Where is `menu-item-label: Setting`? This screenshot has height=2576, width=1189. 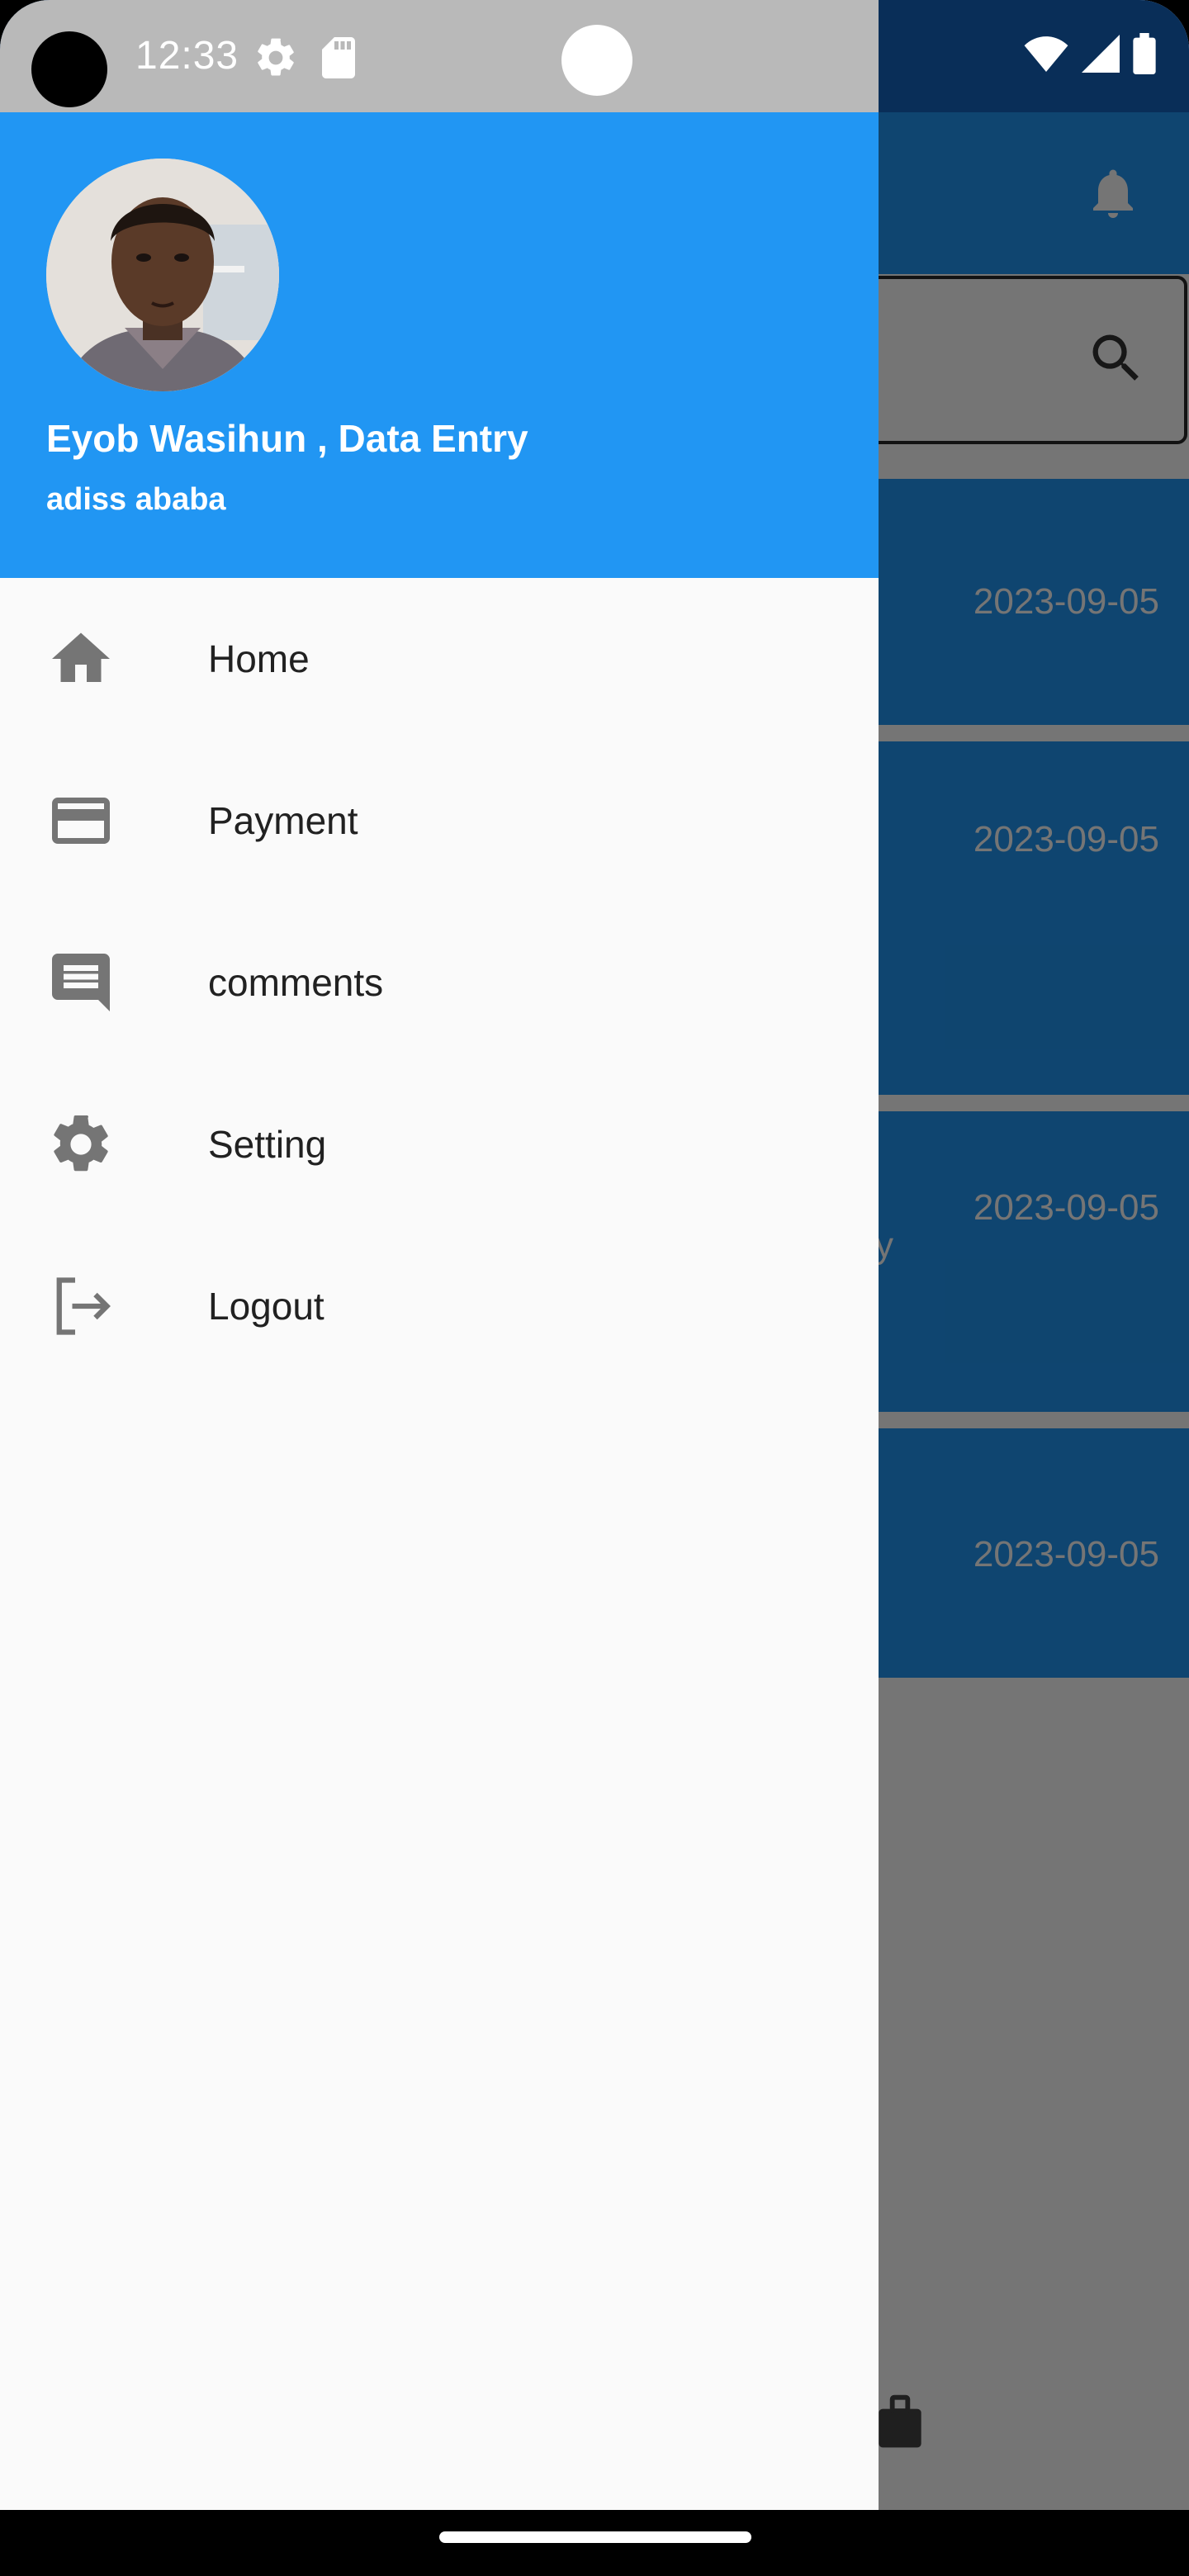 menu-item-label: Setting is located at coordinates (267, 1144).